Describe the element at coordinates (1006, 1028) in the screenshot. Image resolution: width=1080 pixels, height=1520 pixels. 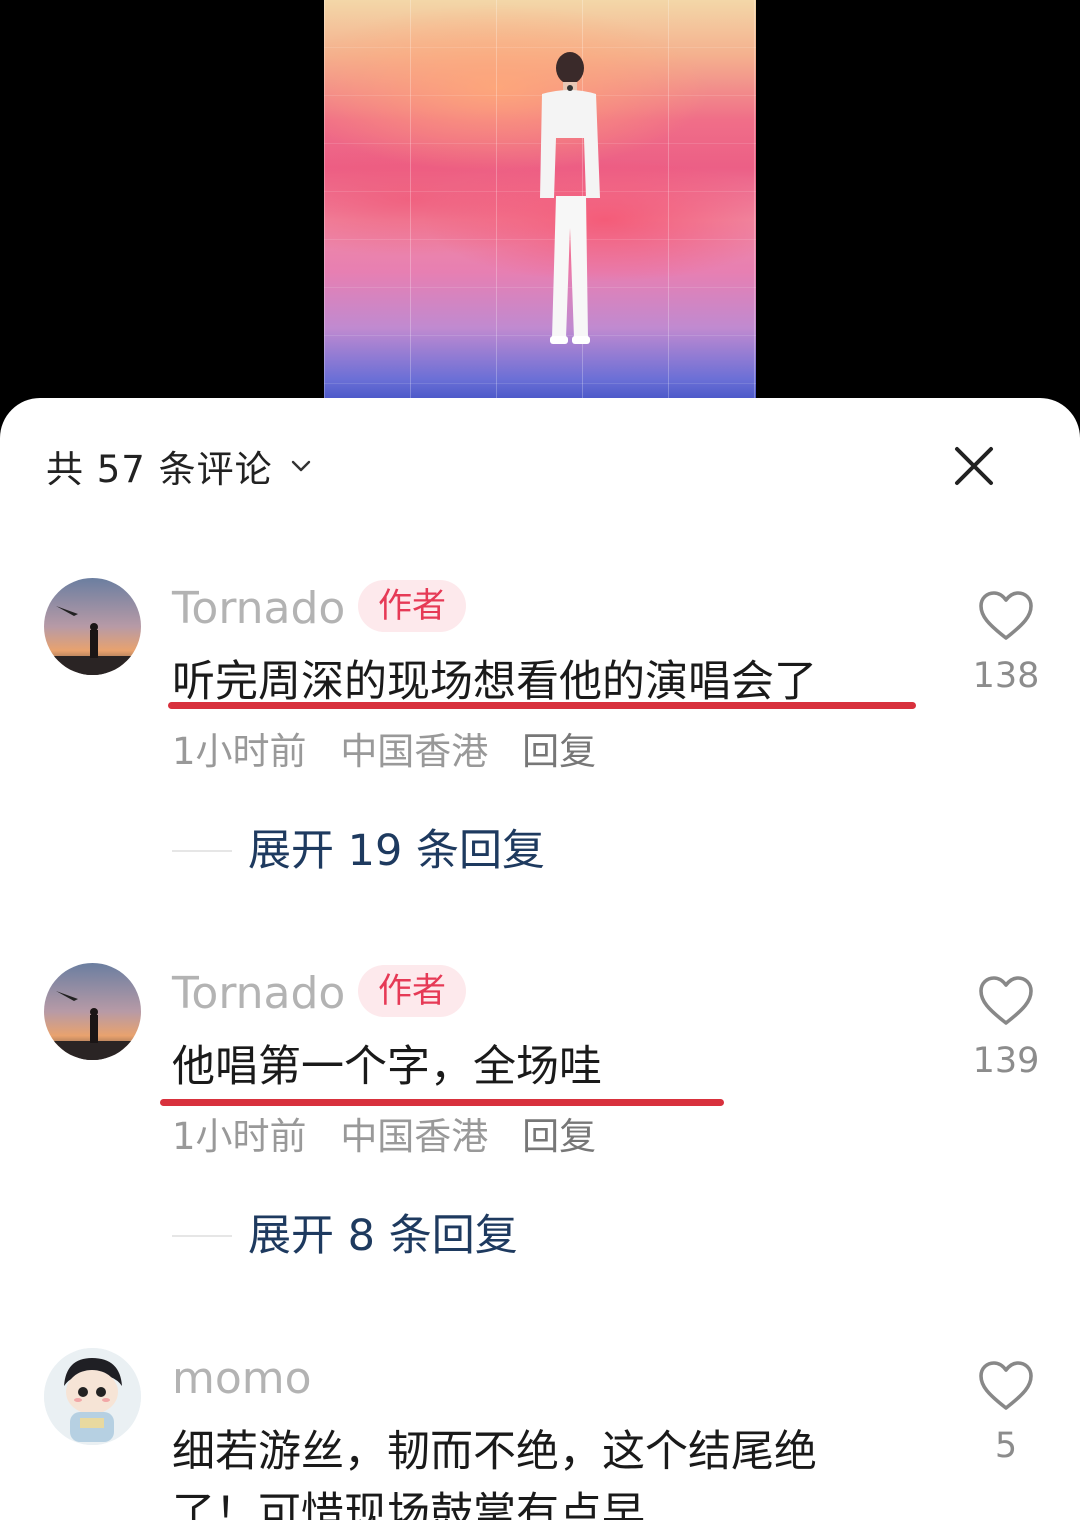
I see `like-button: 139` at that location.